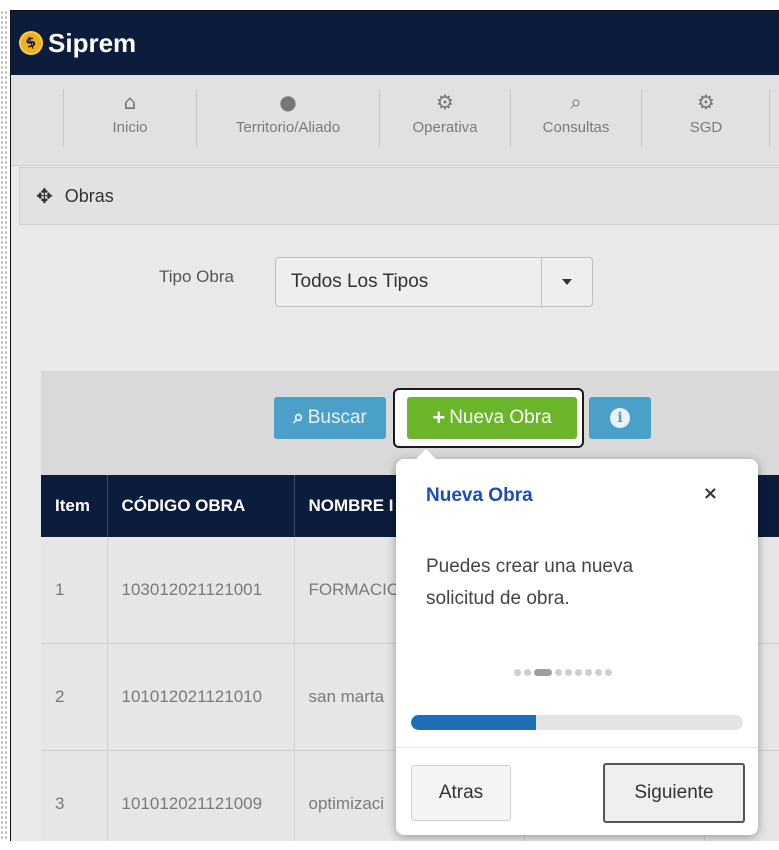 This screenshot has height=850, width=779. I want to click on globe-icon: ●, so click(288, 102).